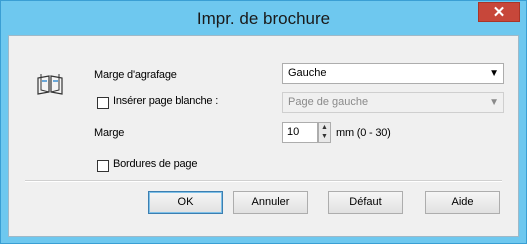 This screenshot has width=527, height=244. What do you see at coordinates (300, 132) in the screenshot?
I see `margin-input: 10` at bounding box center [300, 132].